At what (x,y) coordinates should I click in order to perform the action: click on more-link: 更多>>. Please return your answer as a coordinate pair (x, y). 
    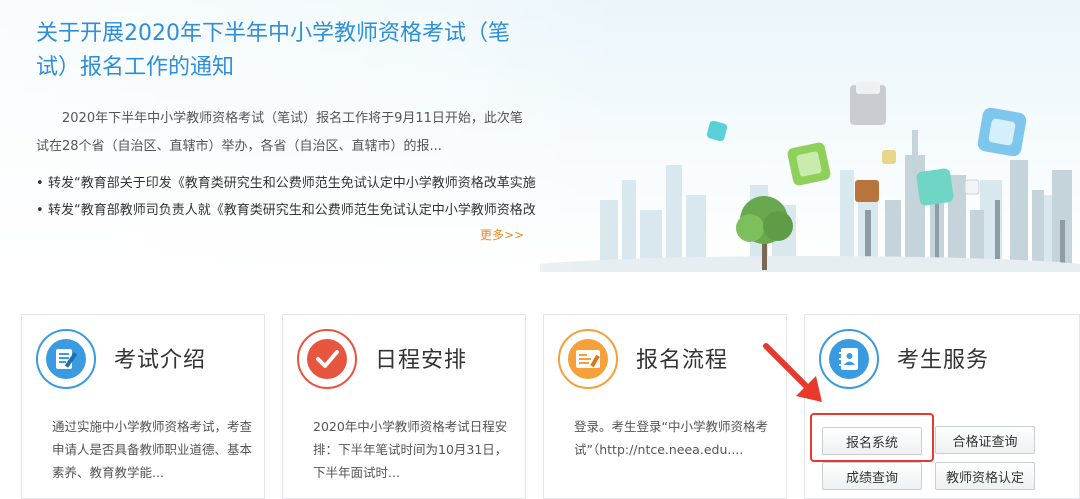
    Looking at the image, I should click on (502, 234).